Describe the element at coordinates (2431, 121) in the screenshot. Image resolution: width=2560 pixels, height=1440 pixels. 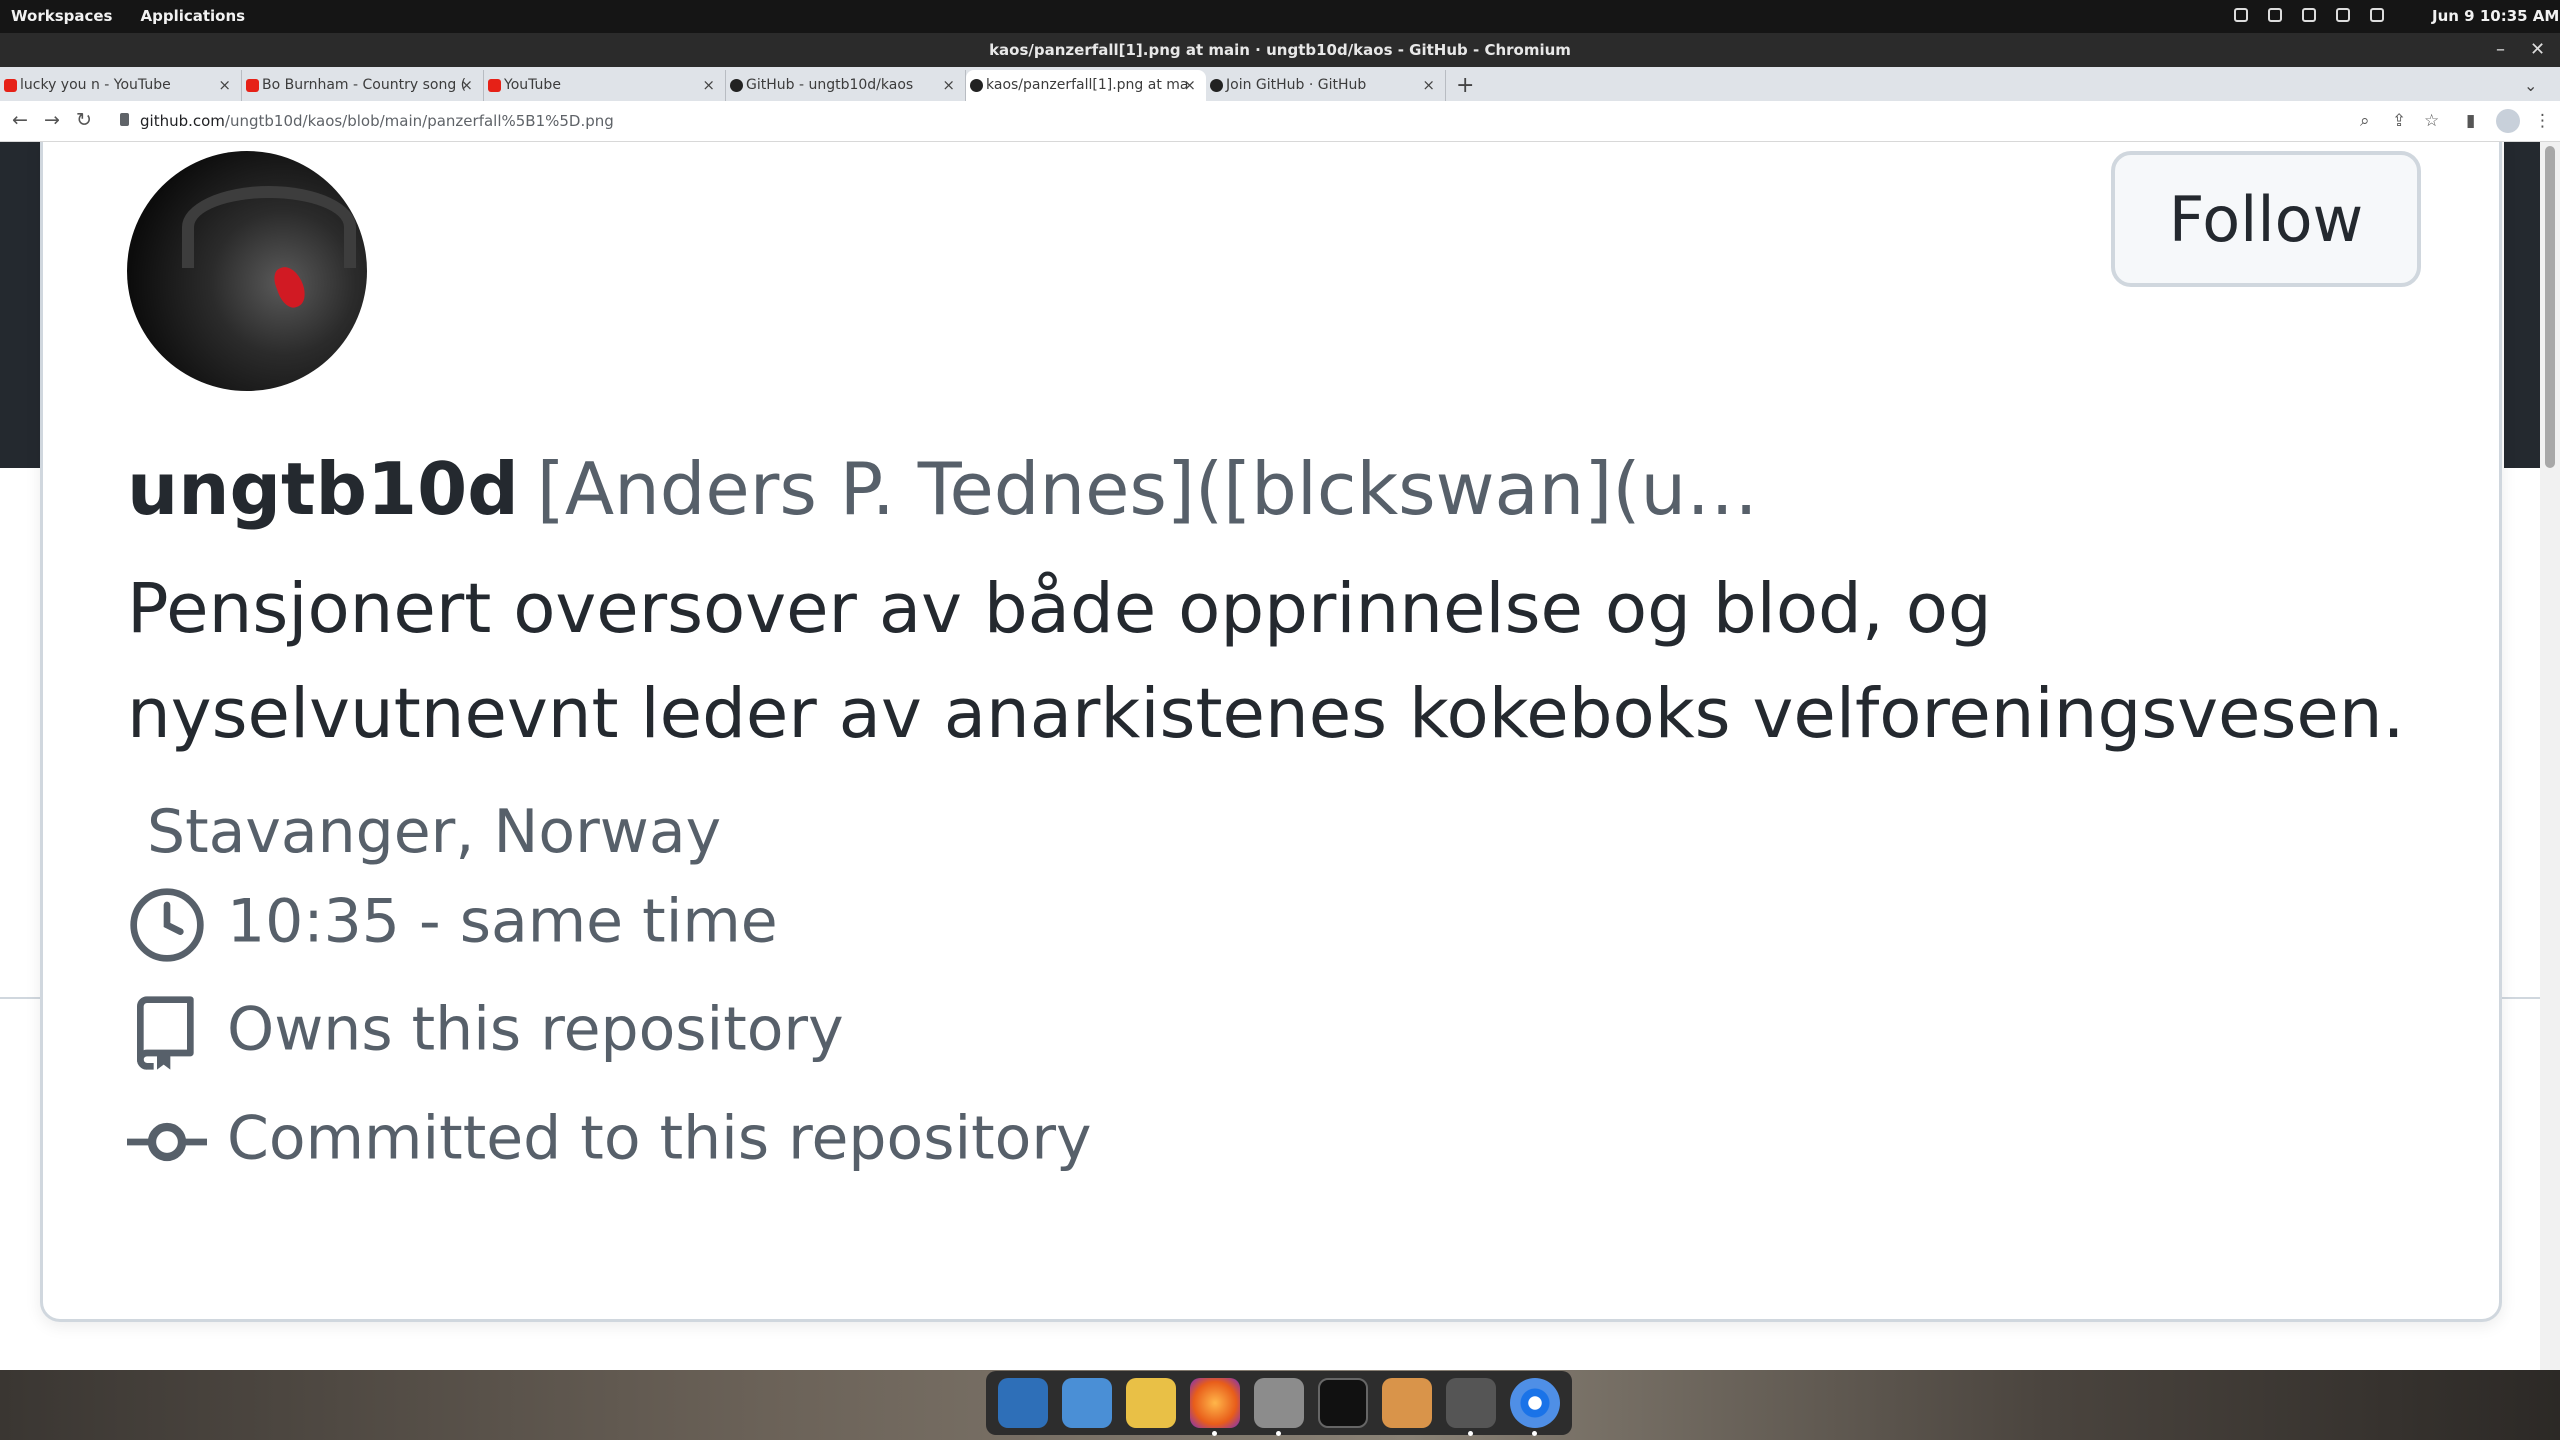
I see `bookmark-star-icon: ☆` at that location.